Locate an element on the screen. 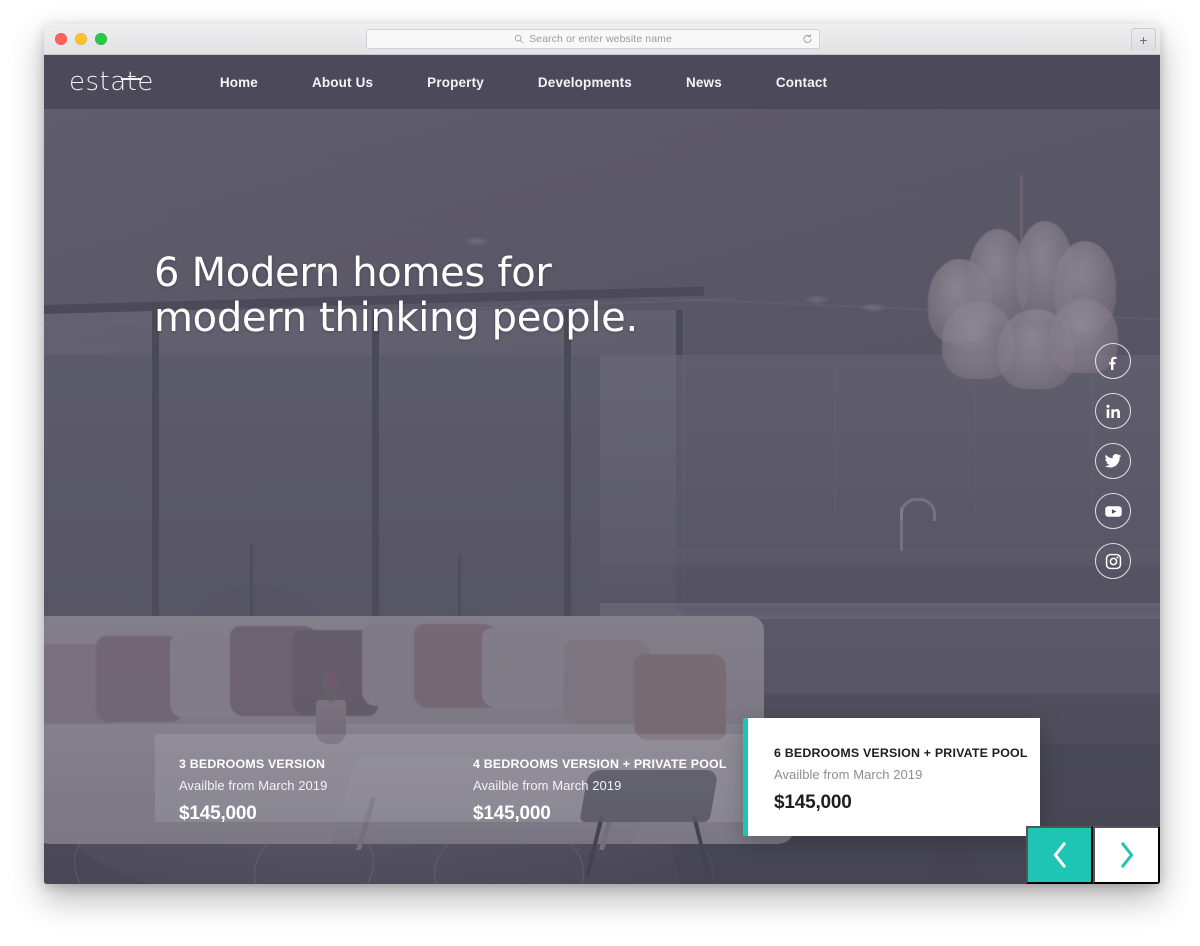 The image size is (1200, 946). minimize-window-button is located at coordinates (81, 39).